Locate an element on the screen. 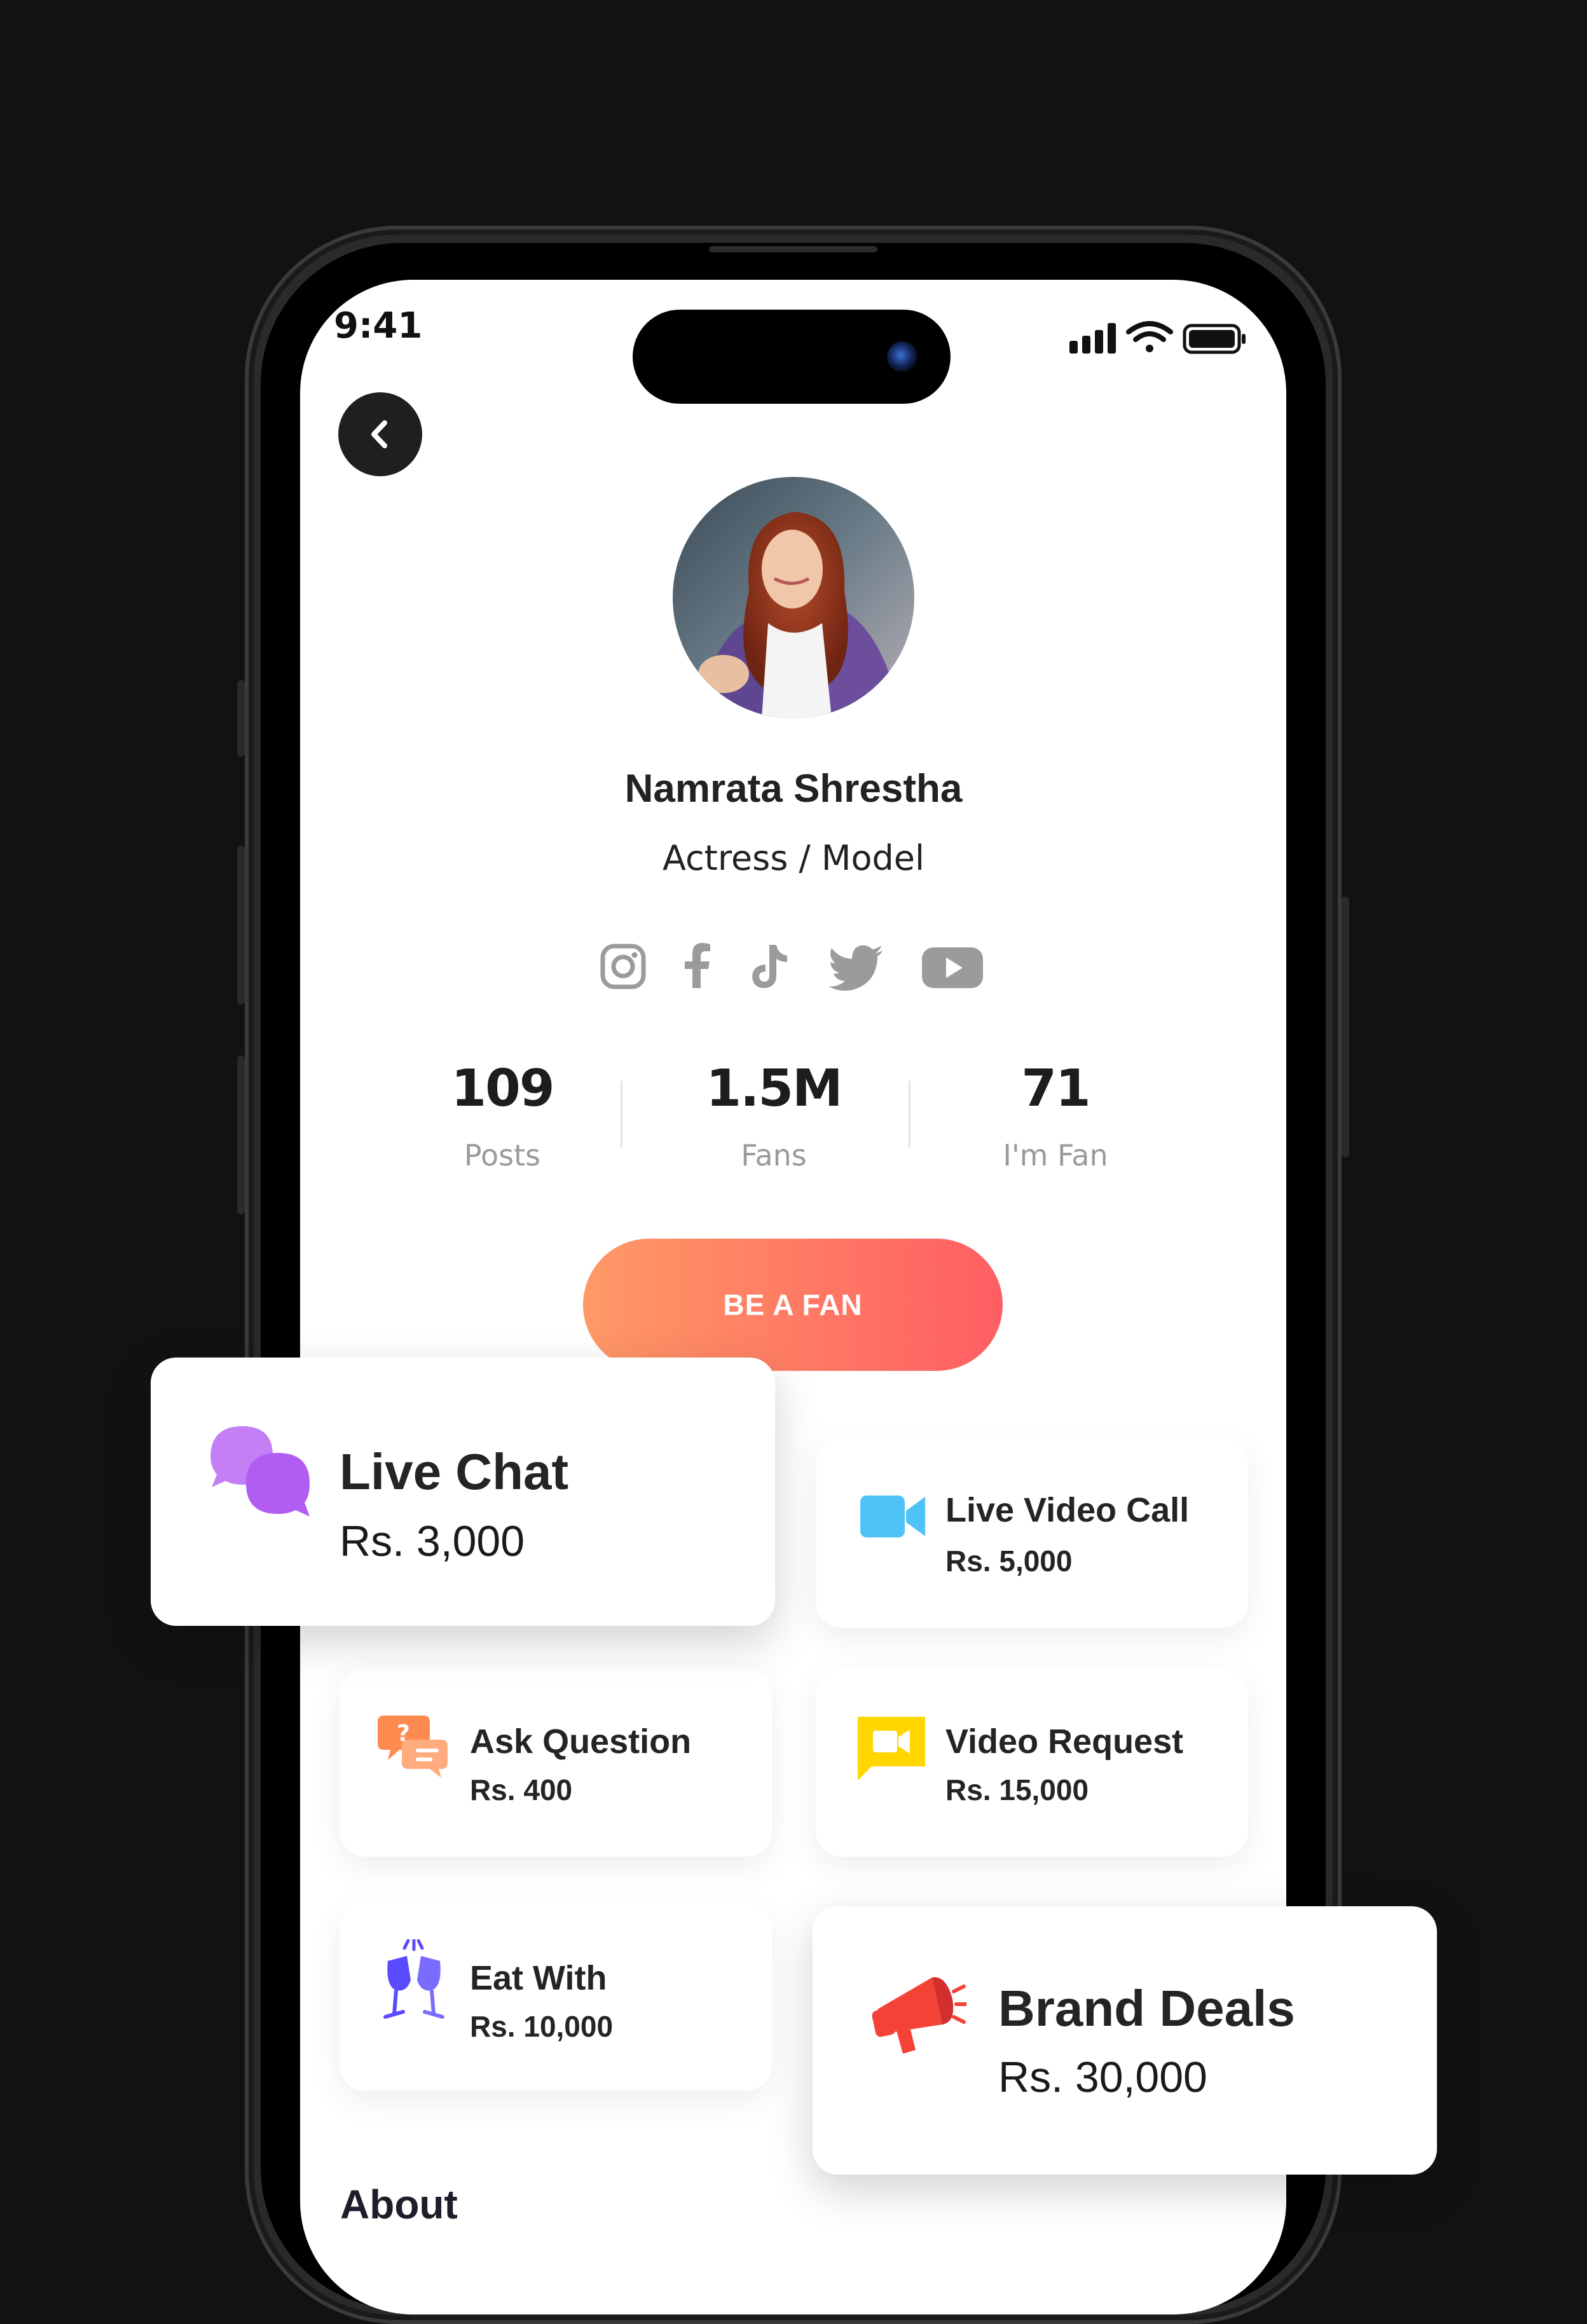 The image size is (1587, 2324). video-message-icon is located at coordinates (891, 1748).